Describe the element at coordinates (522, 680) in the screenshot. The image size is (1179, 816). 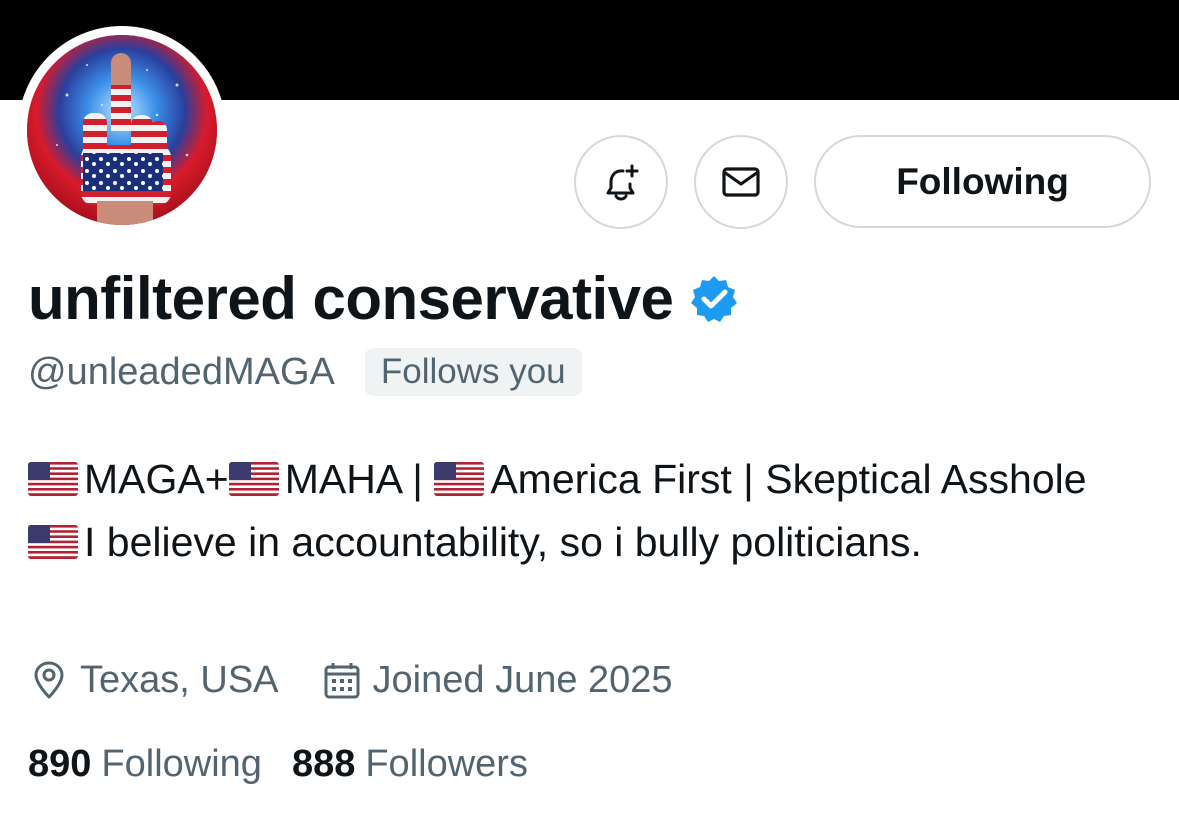
I see `joined-text: Joined June 2025` at that location.